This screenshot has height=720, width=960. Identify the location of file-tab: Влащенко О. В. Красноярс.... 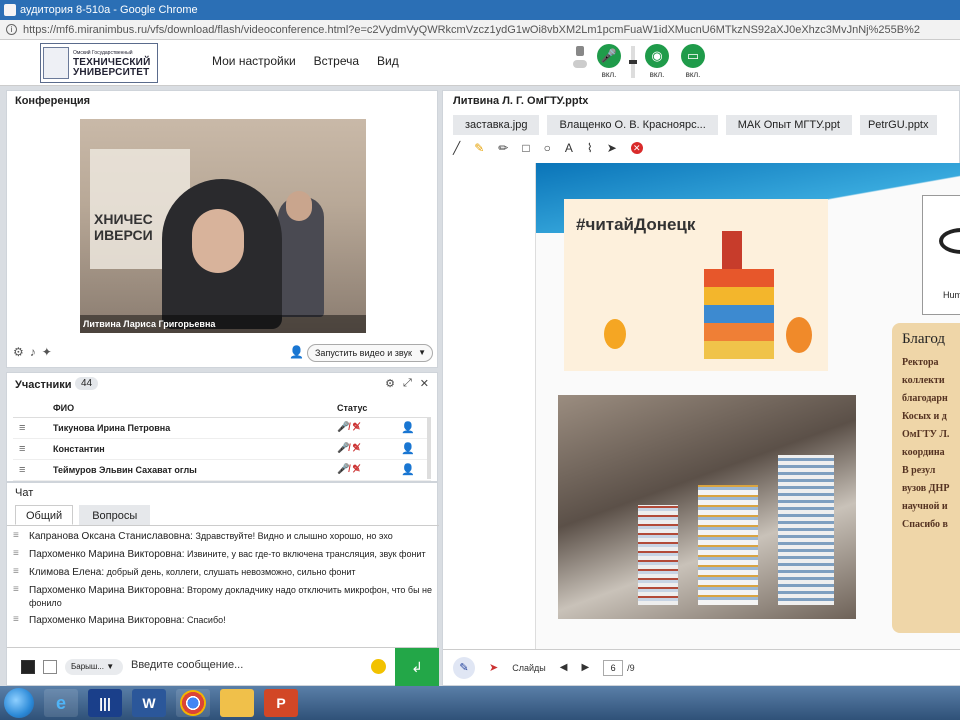
(632, 125).